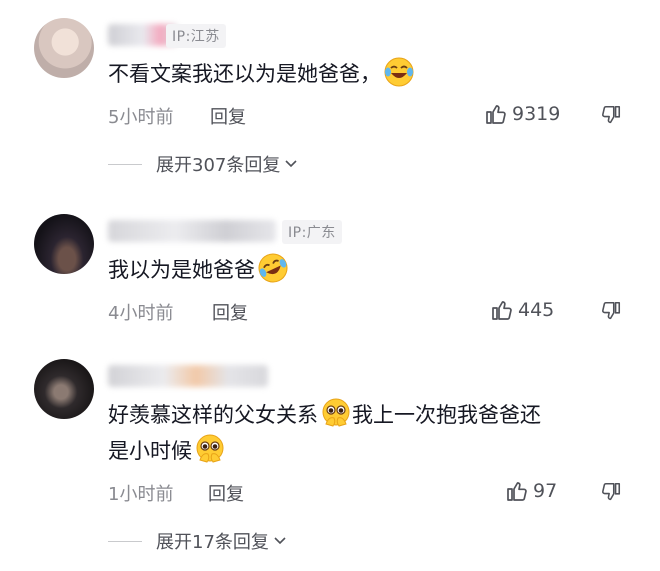 This screenshot has height=571, width=660. I want to click on expand-replies-button: 展开307条回复, so click(204, 164).